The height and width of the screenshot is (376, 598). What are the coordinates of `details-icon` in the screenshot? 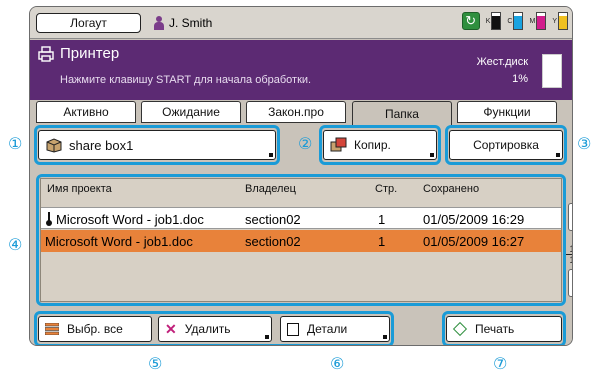 It's located at (293, 329).